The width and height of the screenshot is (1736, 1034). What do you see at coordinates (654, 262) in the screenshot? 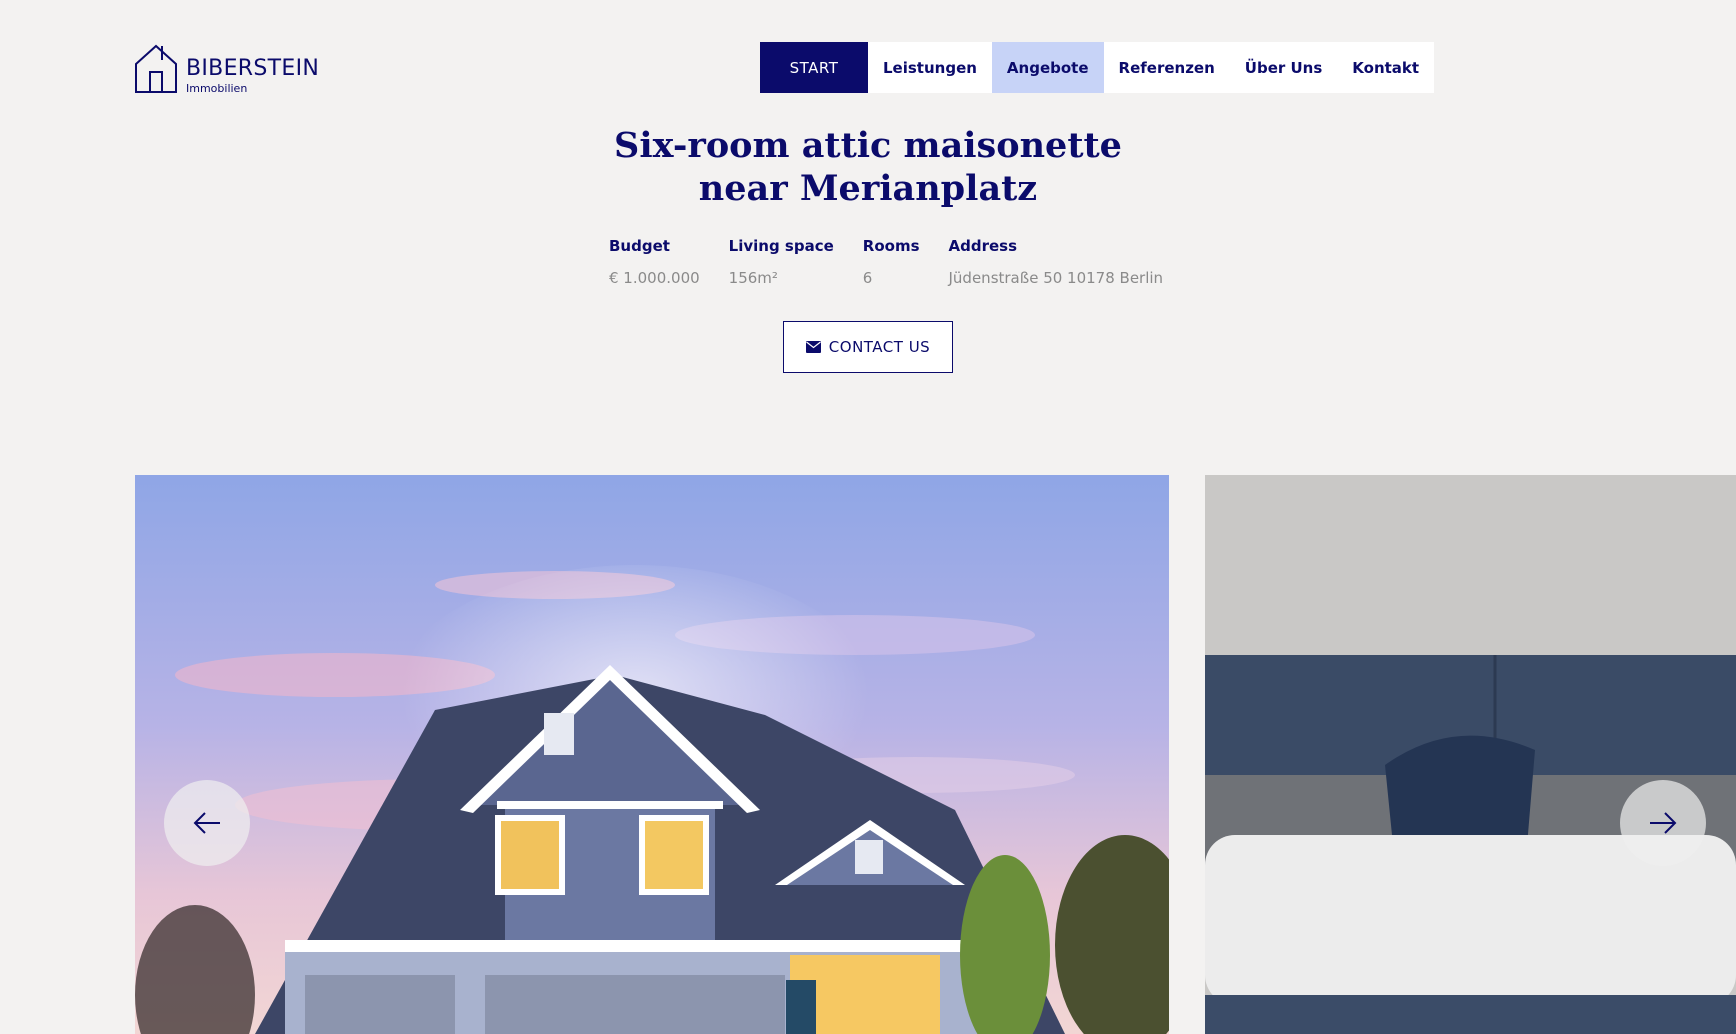
I see `spec-budget: Budget € 1.000.000` at bounding box center [654, 262].